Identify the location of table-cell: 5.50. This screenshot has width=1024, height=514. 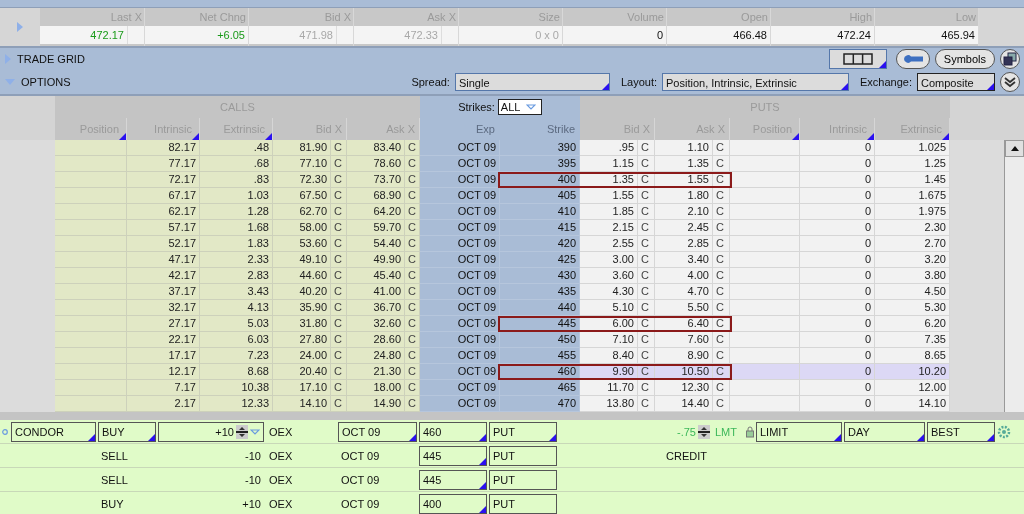
(684, 308).